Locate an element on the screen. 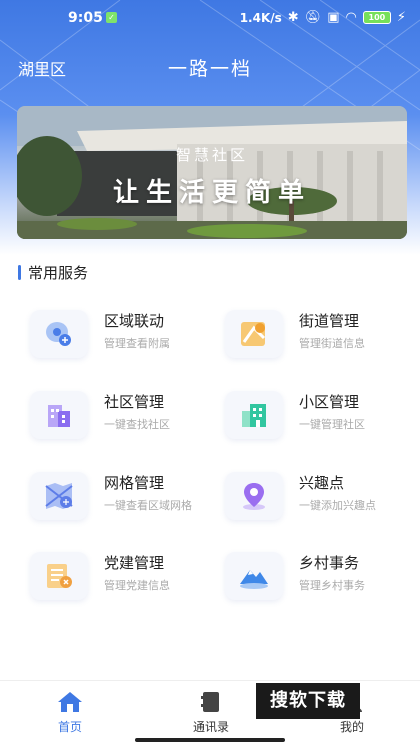 The image size is (420, 748). title-bar: 湖里区 一路一档 is located at coordinates (210, 67).